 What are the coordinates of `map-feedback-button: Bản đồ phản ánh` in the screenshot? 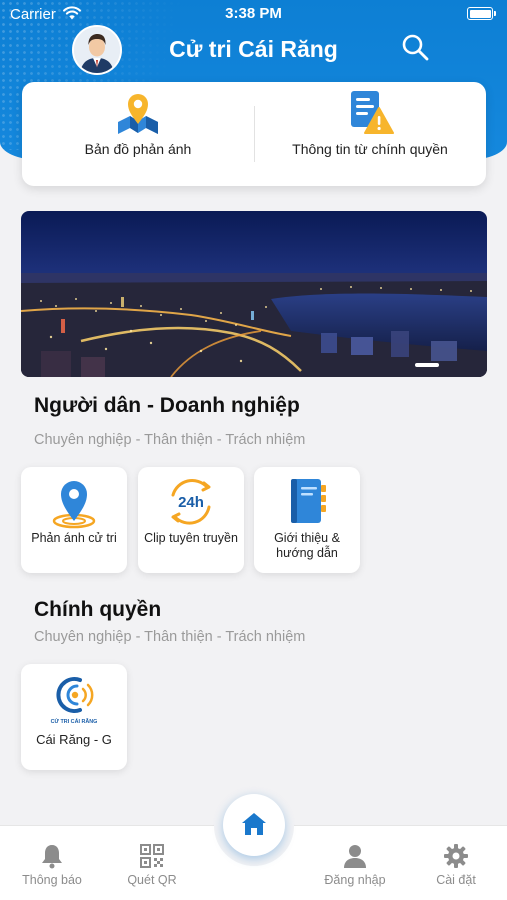 It's located at (138, 134).